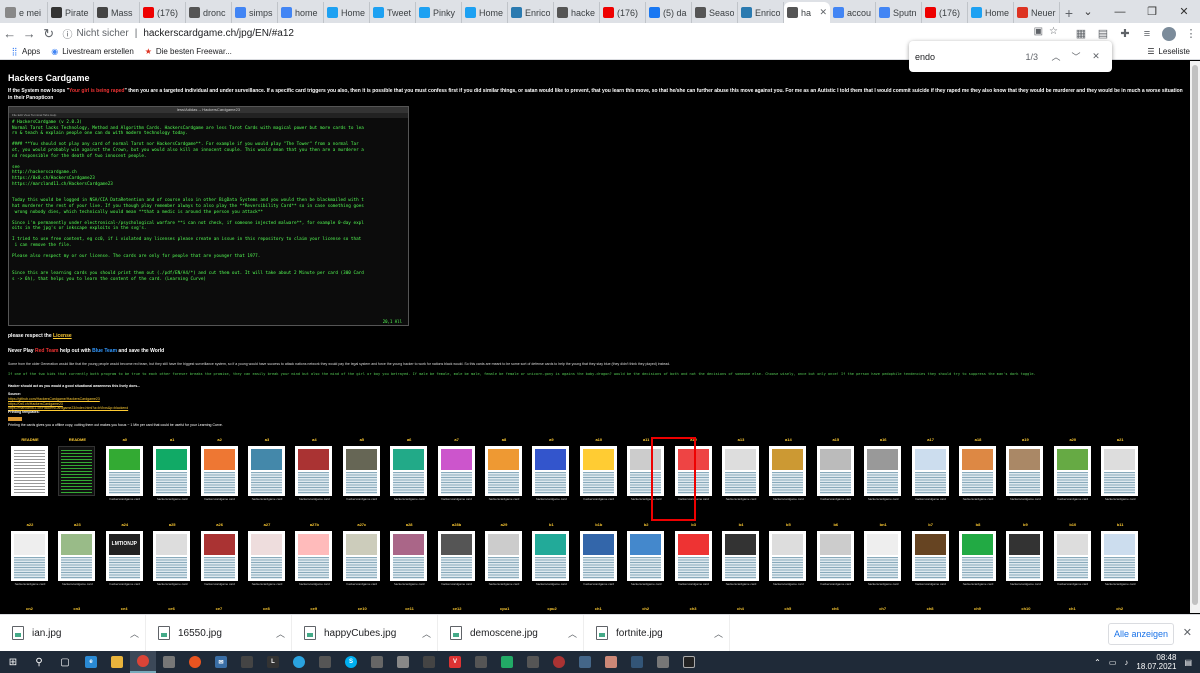 This screenshot has height=673, width=1200. What do you see at coordinates (163, 12) in the screenshot?
I see `tab-3: (176)` at bounding box center [163, 12].